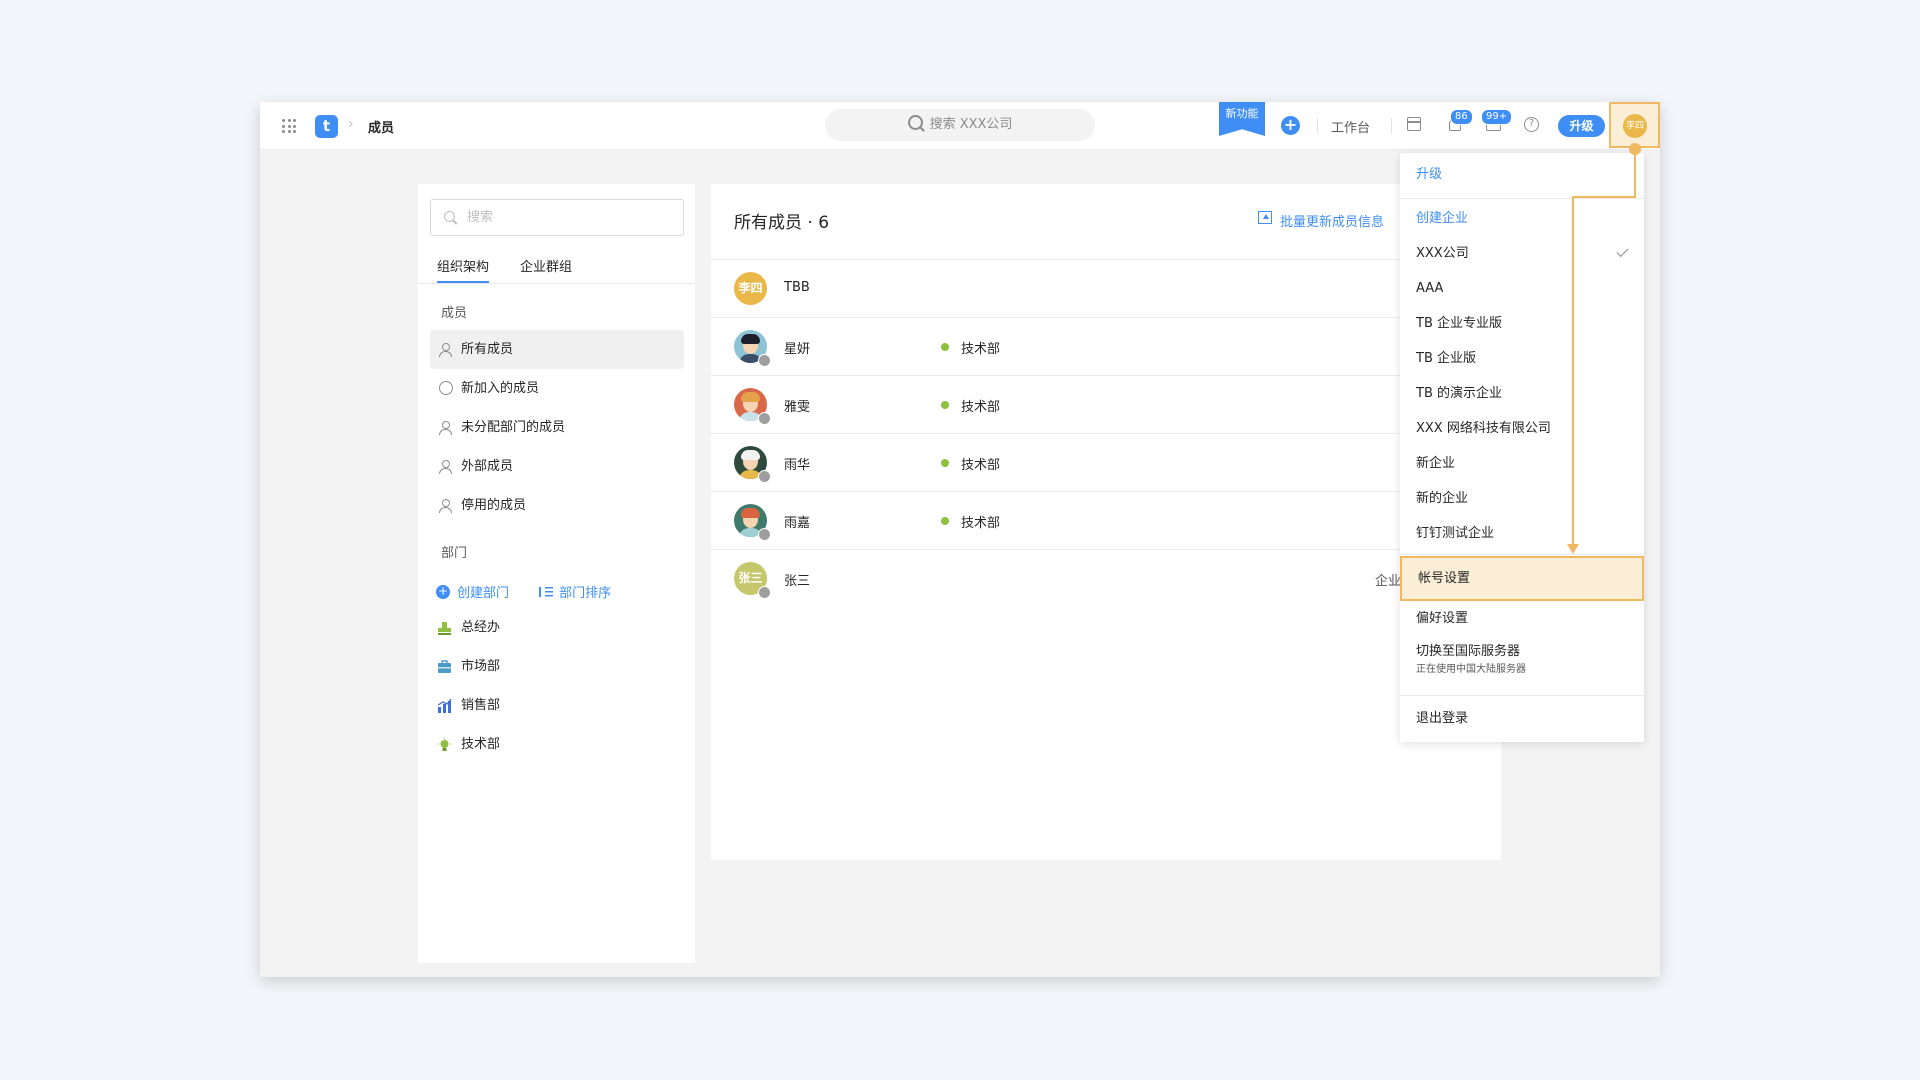 The image size is (1920, 1080). Describe the element at coordinates (797, 407) in the screenshot. I see `member-name: 雅雯` at that location.